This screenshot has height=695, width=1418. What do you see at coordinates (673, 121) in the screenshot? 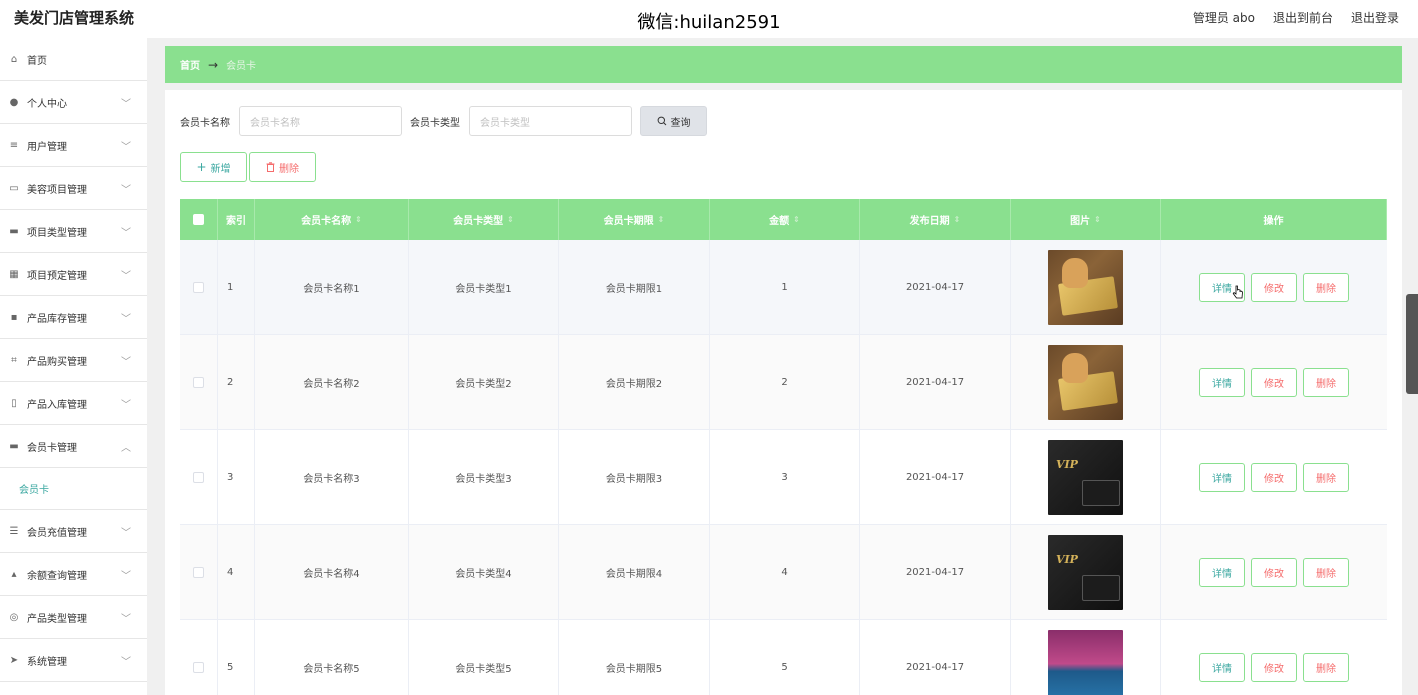
I see `query-button: 查询` at bounding box center [673, 121].